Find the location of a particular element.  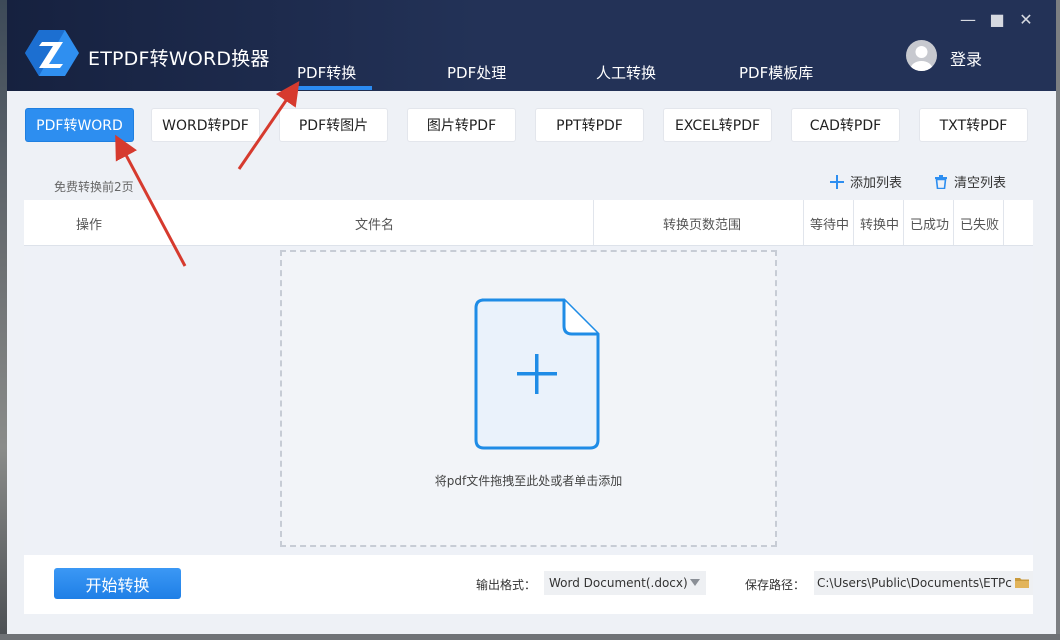

user-icon is located at coordinates (921, 58).